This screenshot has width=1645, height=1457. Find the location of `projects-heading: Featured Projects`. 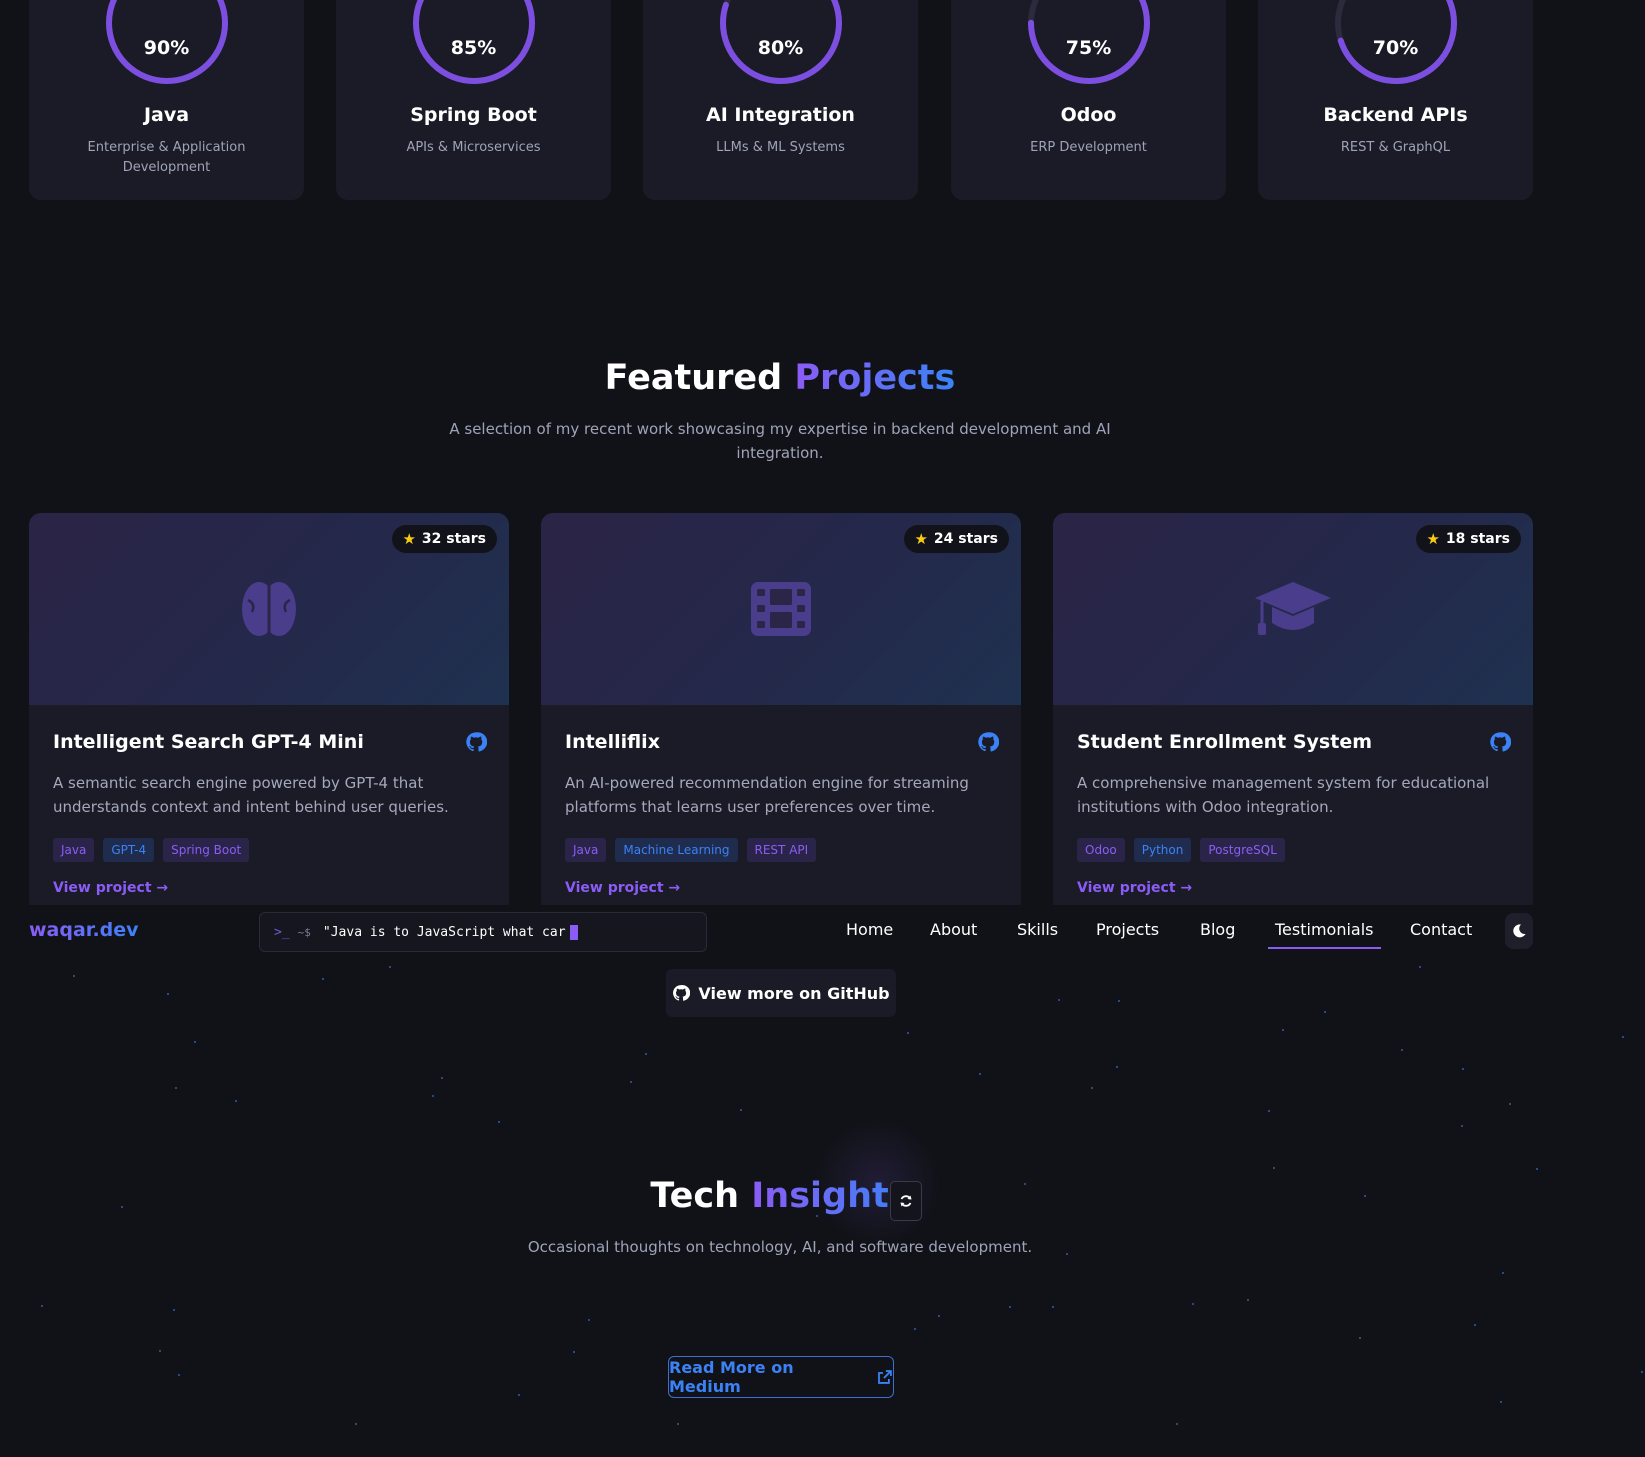

projects-heading: Featured Projects is located at coordinates (780, 378).